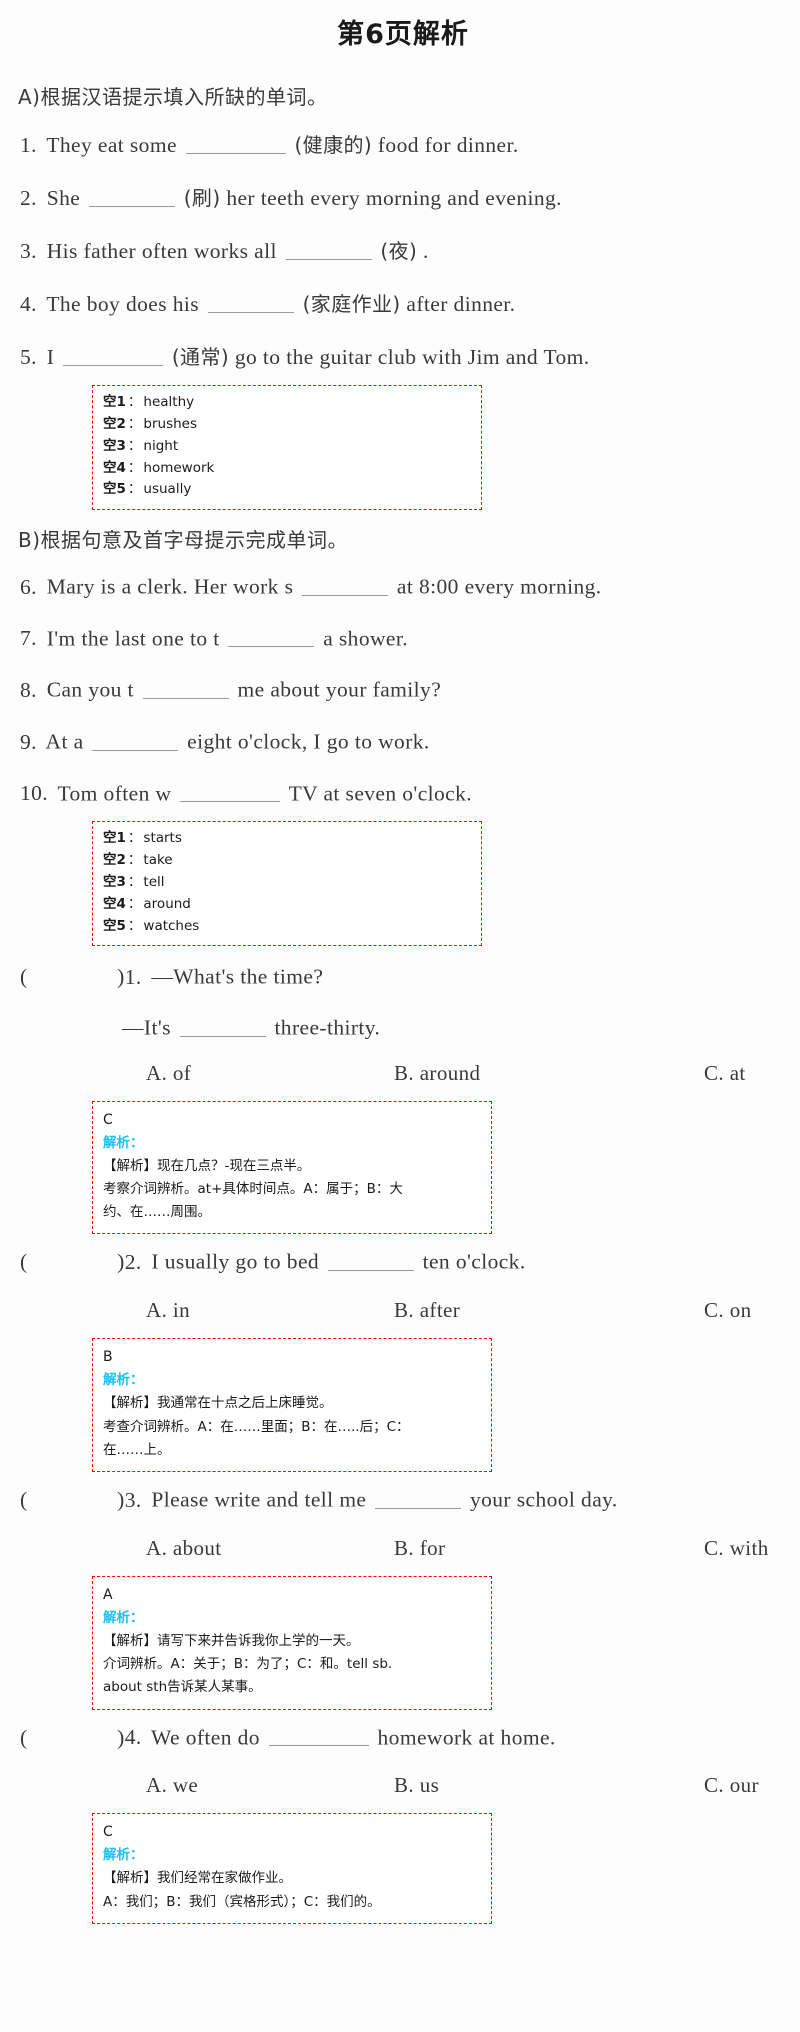 The width and height of the screenshot is (800, 2032). What do you see at coordinates (111, 145) in the screenshot?
I see `question-1-pre: They eat some` at bounding box center [111, 145].